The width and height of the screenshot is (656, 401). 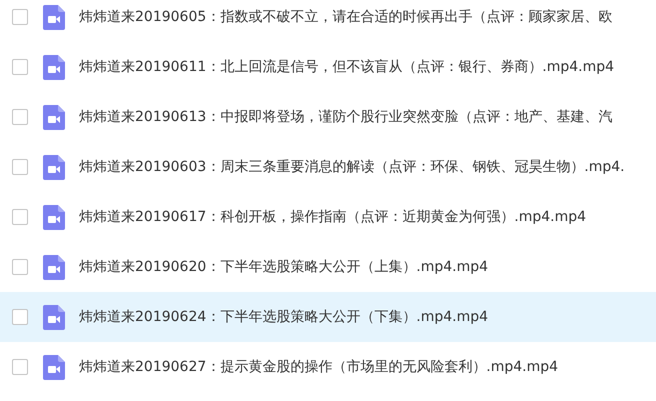 What do you see at coordinates (352, 167) in the screenshot?
I see `file-name: 炜炜道来20190603：周末三条重要消息的解读（点评：环保、钢铁、冠昊生物）.mp4.` at bounding box center [352, 167].